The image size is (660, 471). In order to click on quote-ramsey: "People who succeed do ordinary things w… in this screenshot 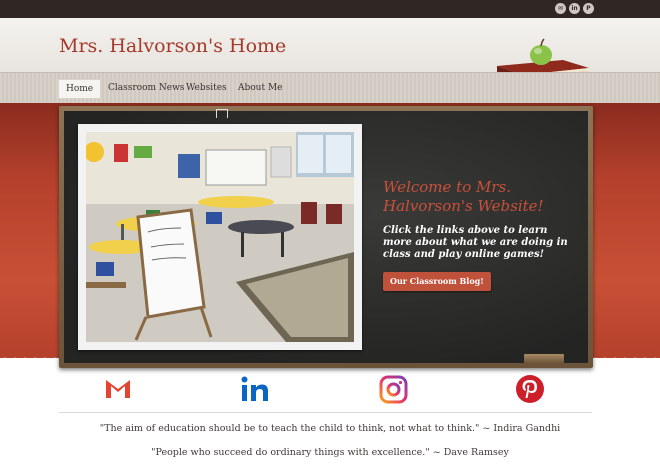, I will do `click(330, 452)`.